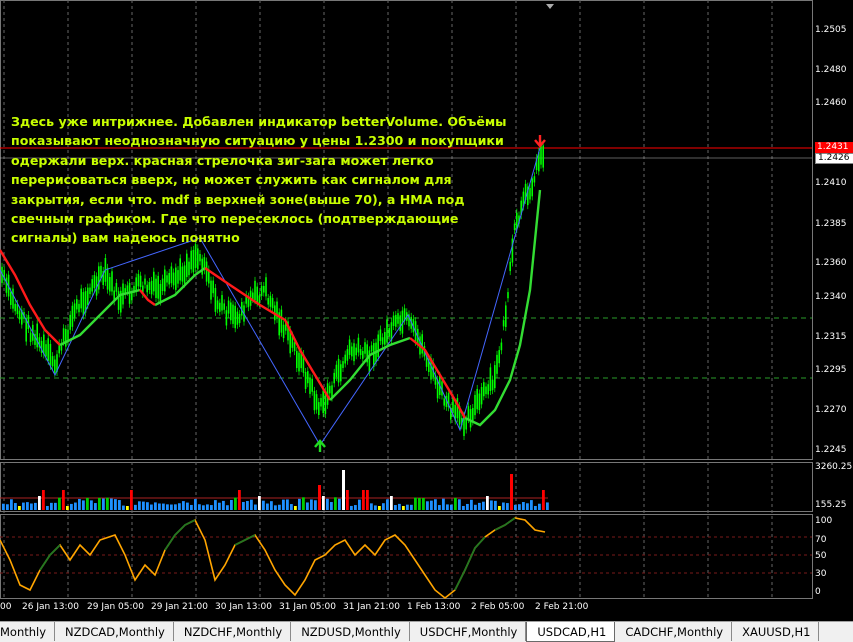 The image size is (853, 642). I want to click on tab-usdcad: USDCAD,H1, so click(571, 632).